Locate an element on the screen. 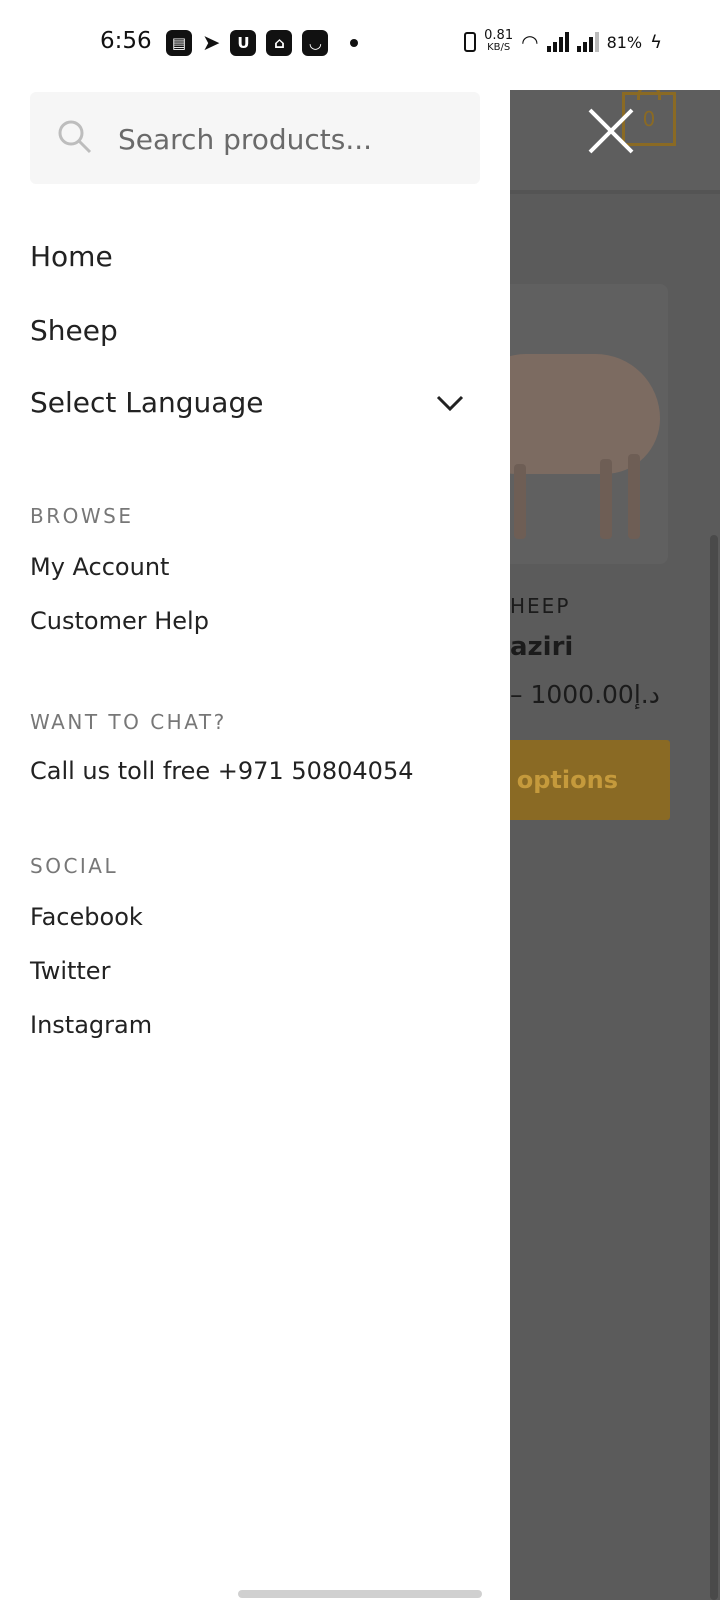  u-app-icon: U is located at coordinates (243, 43).